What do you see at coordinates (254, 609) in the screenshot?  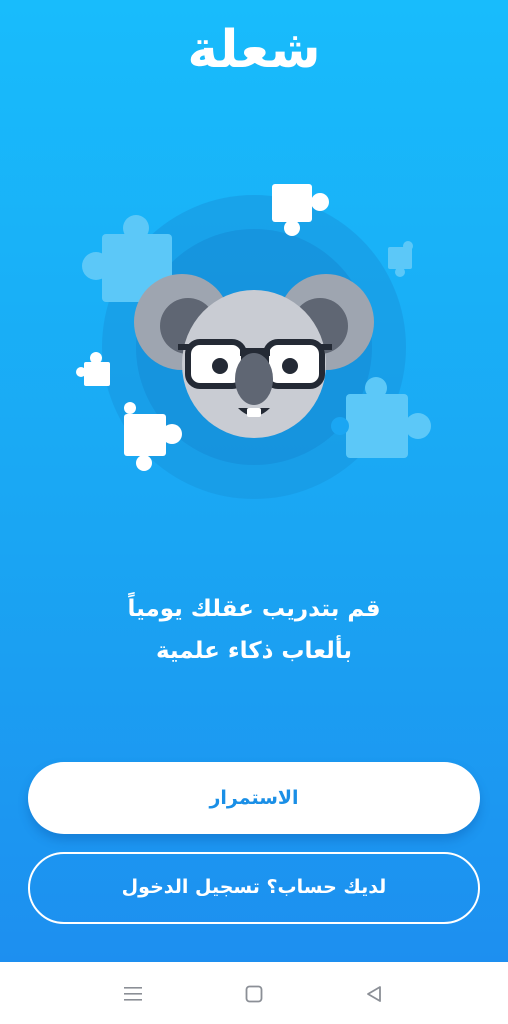 I see `tagline-line-1: قم بتدريب عقلك يومياً` at bounding box center [254, 609].